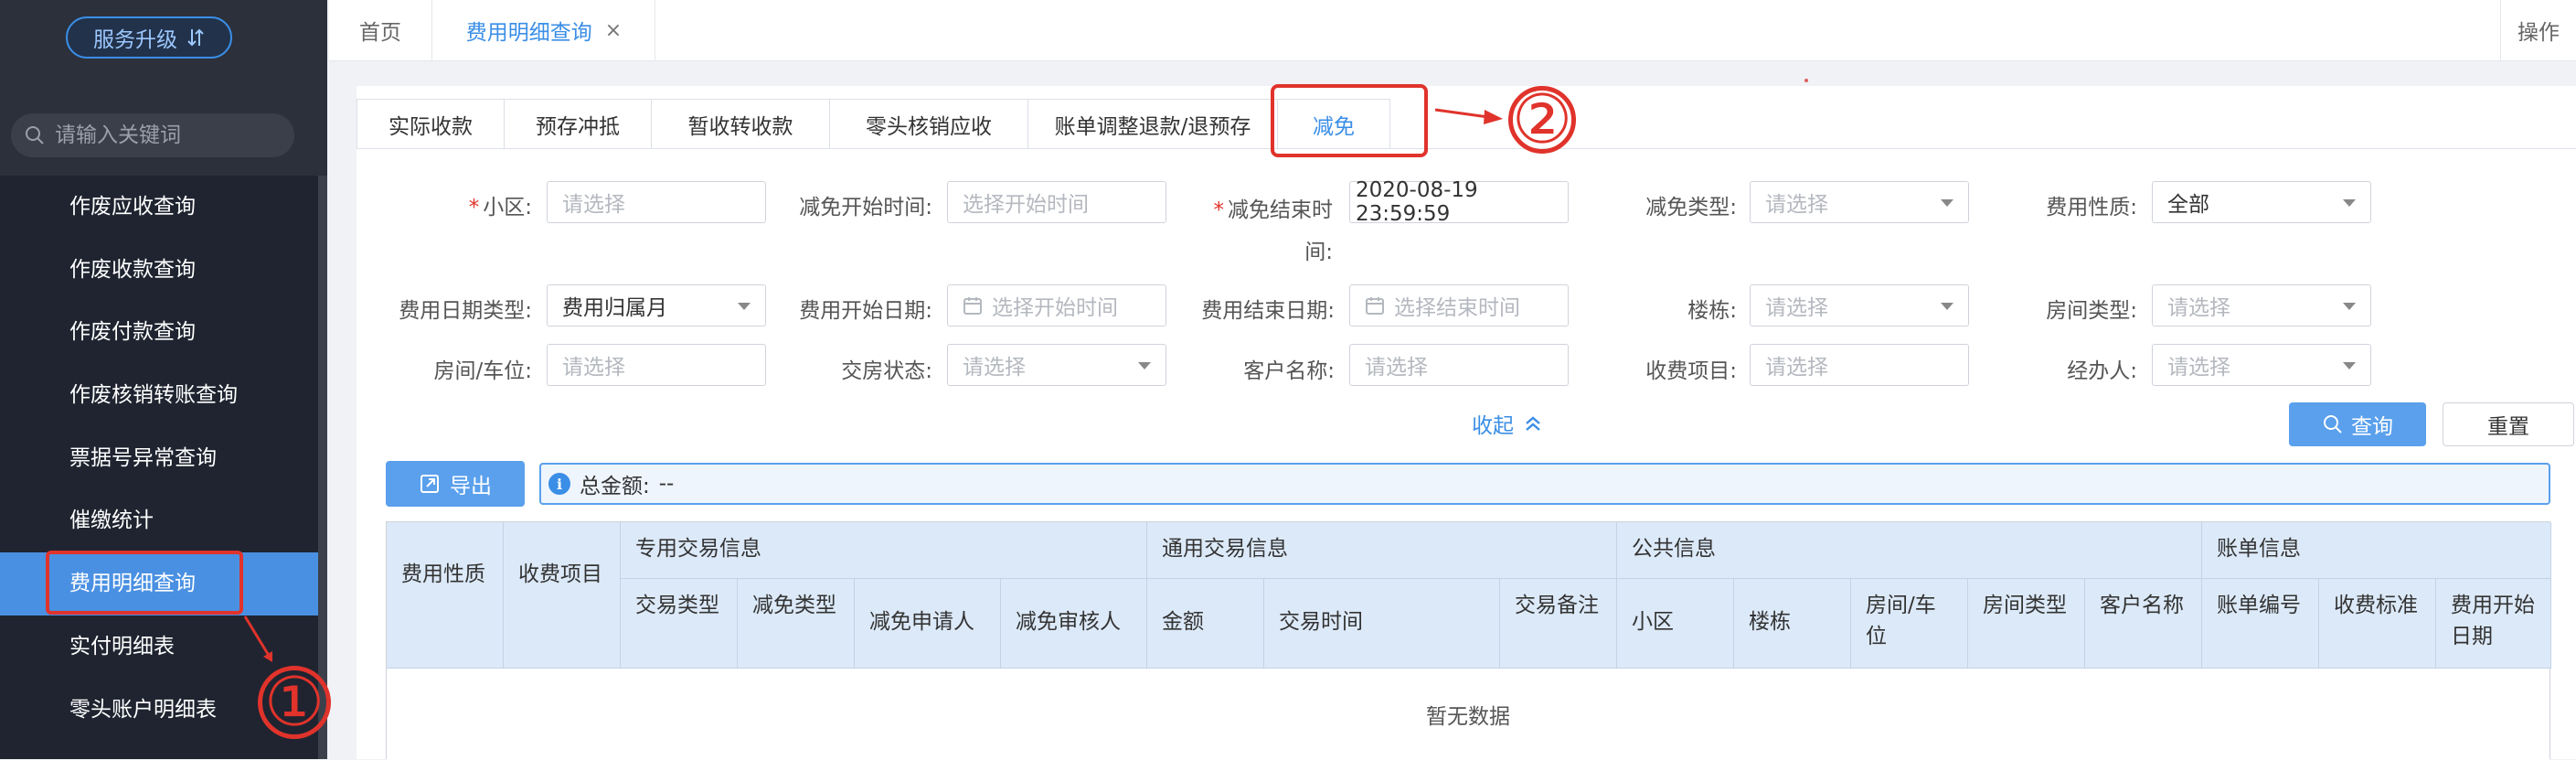 Image resolution: width=2576 pixels, height=760 pixels. Describe the element at coordinates (160, 332) in the screenshot. I see `sidebar-item-void-payment: 作废付款查询` at that location.